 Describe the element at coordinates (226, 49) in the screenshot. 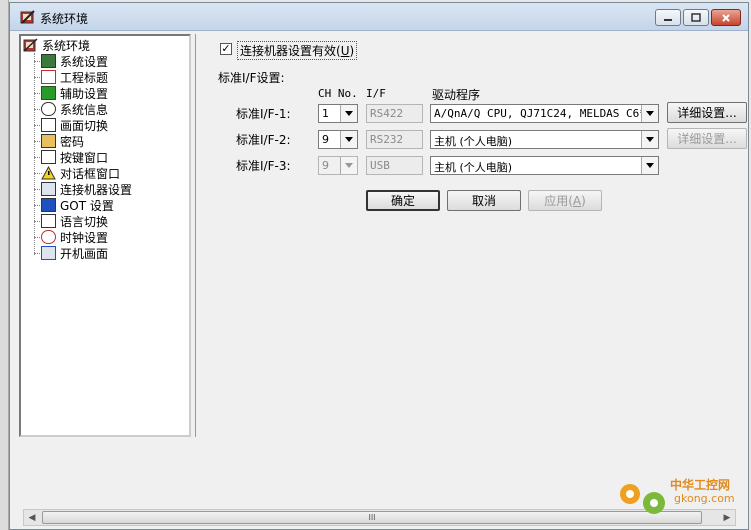

I see `enable-connection-checkbox: ✓` at that location.